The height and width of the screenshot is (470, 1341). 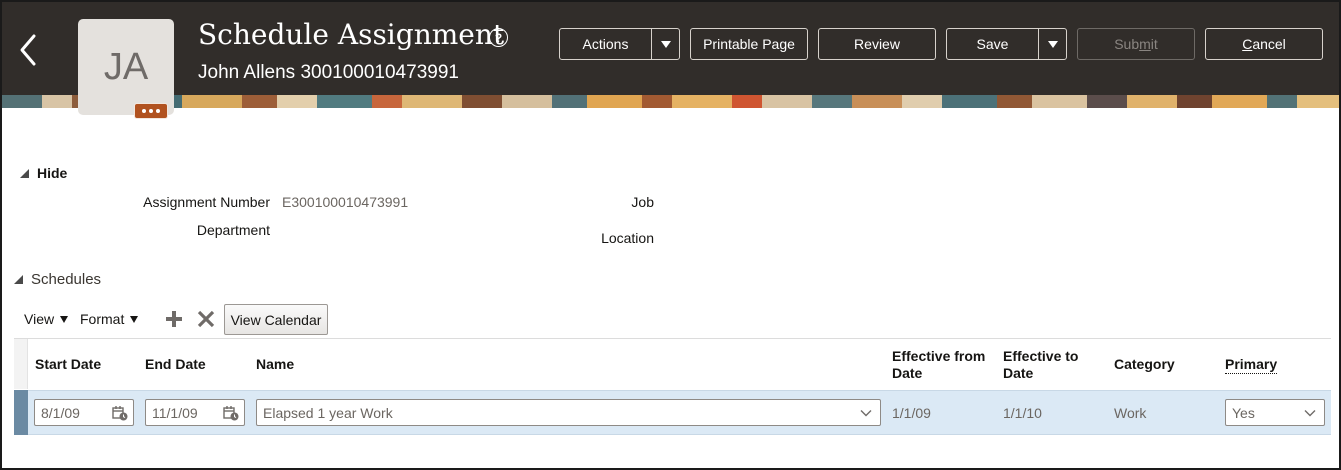 What do you see at coordinates (351, 34) in the screenshot?
I see `page-title: Schedule Assignment` at bounding box center [351, 34].